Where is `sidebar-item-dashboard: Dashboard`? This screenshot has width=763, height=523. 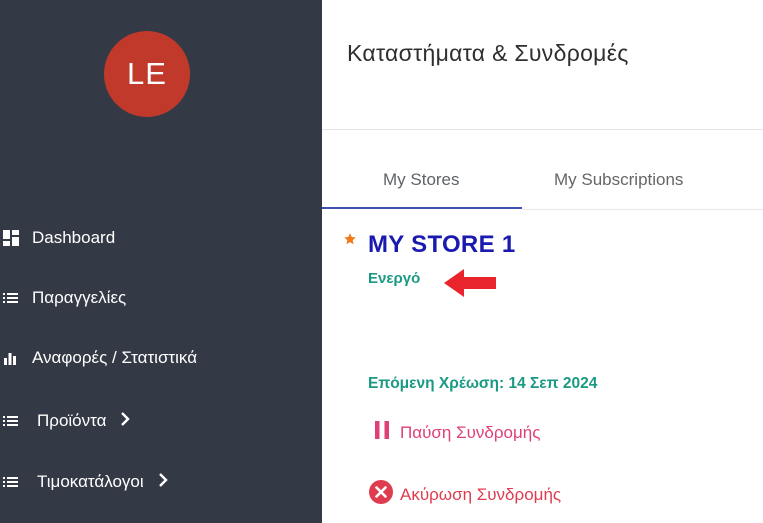
sidebar-item-dashboard: Dashboard is located at coordinates (57, 238).